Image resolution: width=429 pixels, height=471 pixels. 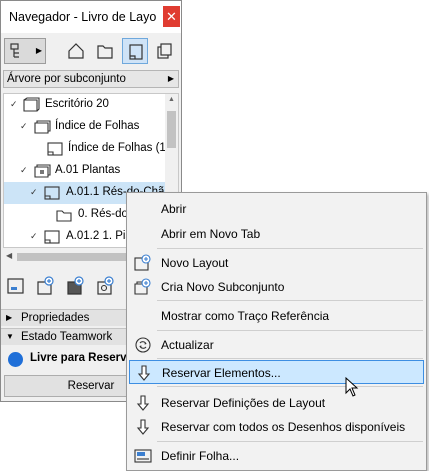 I want to click on tree-view-selector: Árvore por subconjunto ▶, so click(x=91, y=79).